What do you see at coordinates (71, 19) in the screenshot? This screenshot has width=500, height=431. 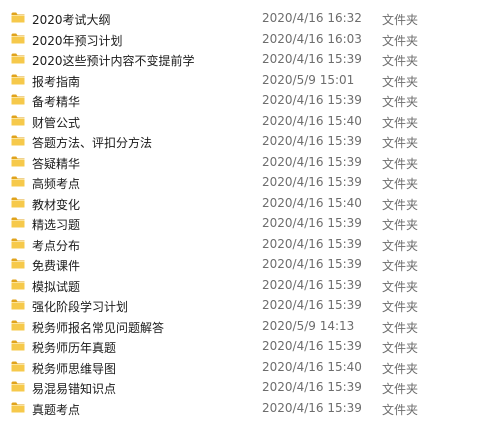 I see `folder-name: 2020考试大纲` at bounding box center [71, 19].